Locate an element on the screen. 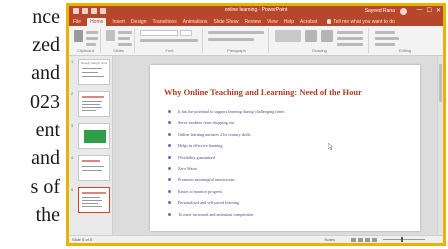 This screenshot has height=249, width=448. vertical-scrollbar is located at coordinates (440, 145).